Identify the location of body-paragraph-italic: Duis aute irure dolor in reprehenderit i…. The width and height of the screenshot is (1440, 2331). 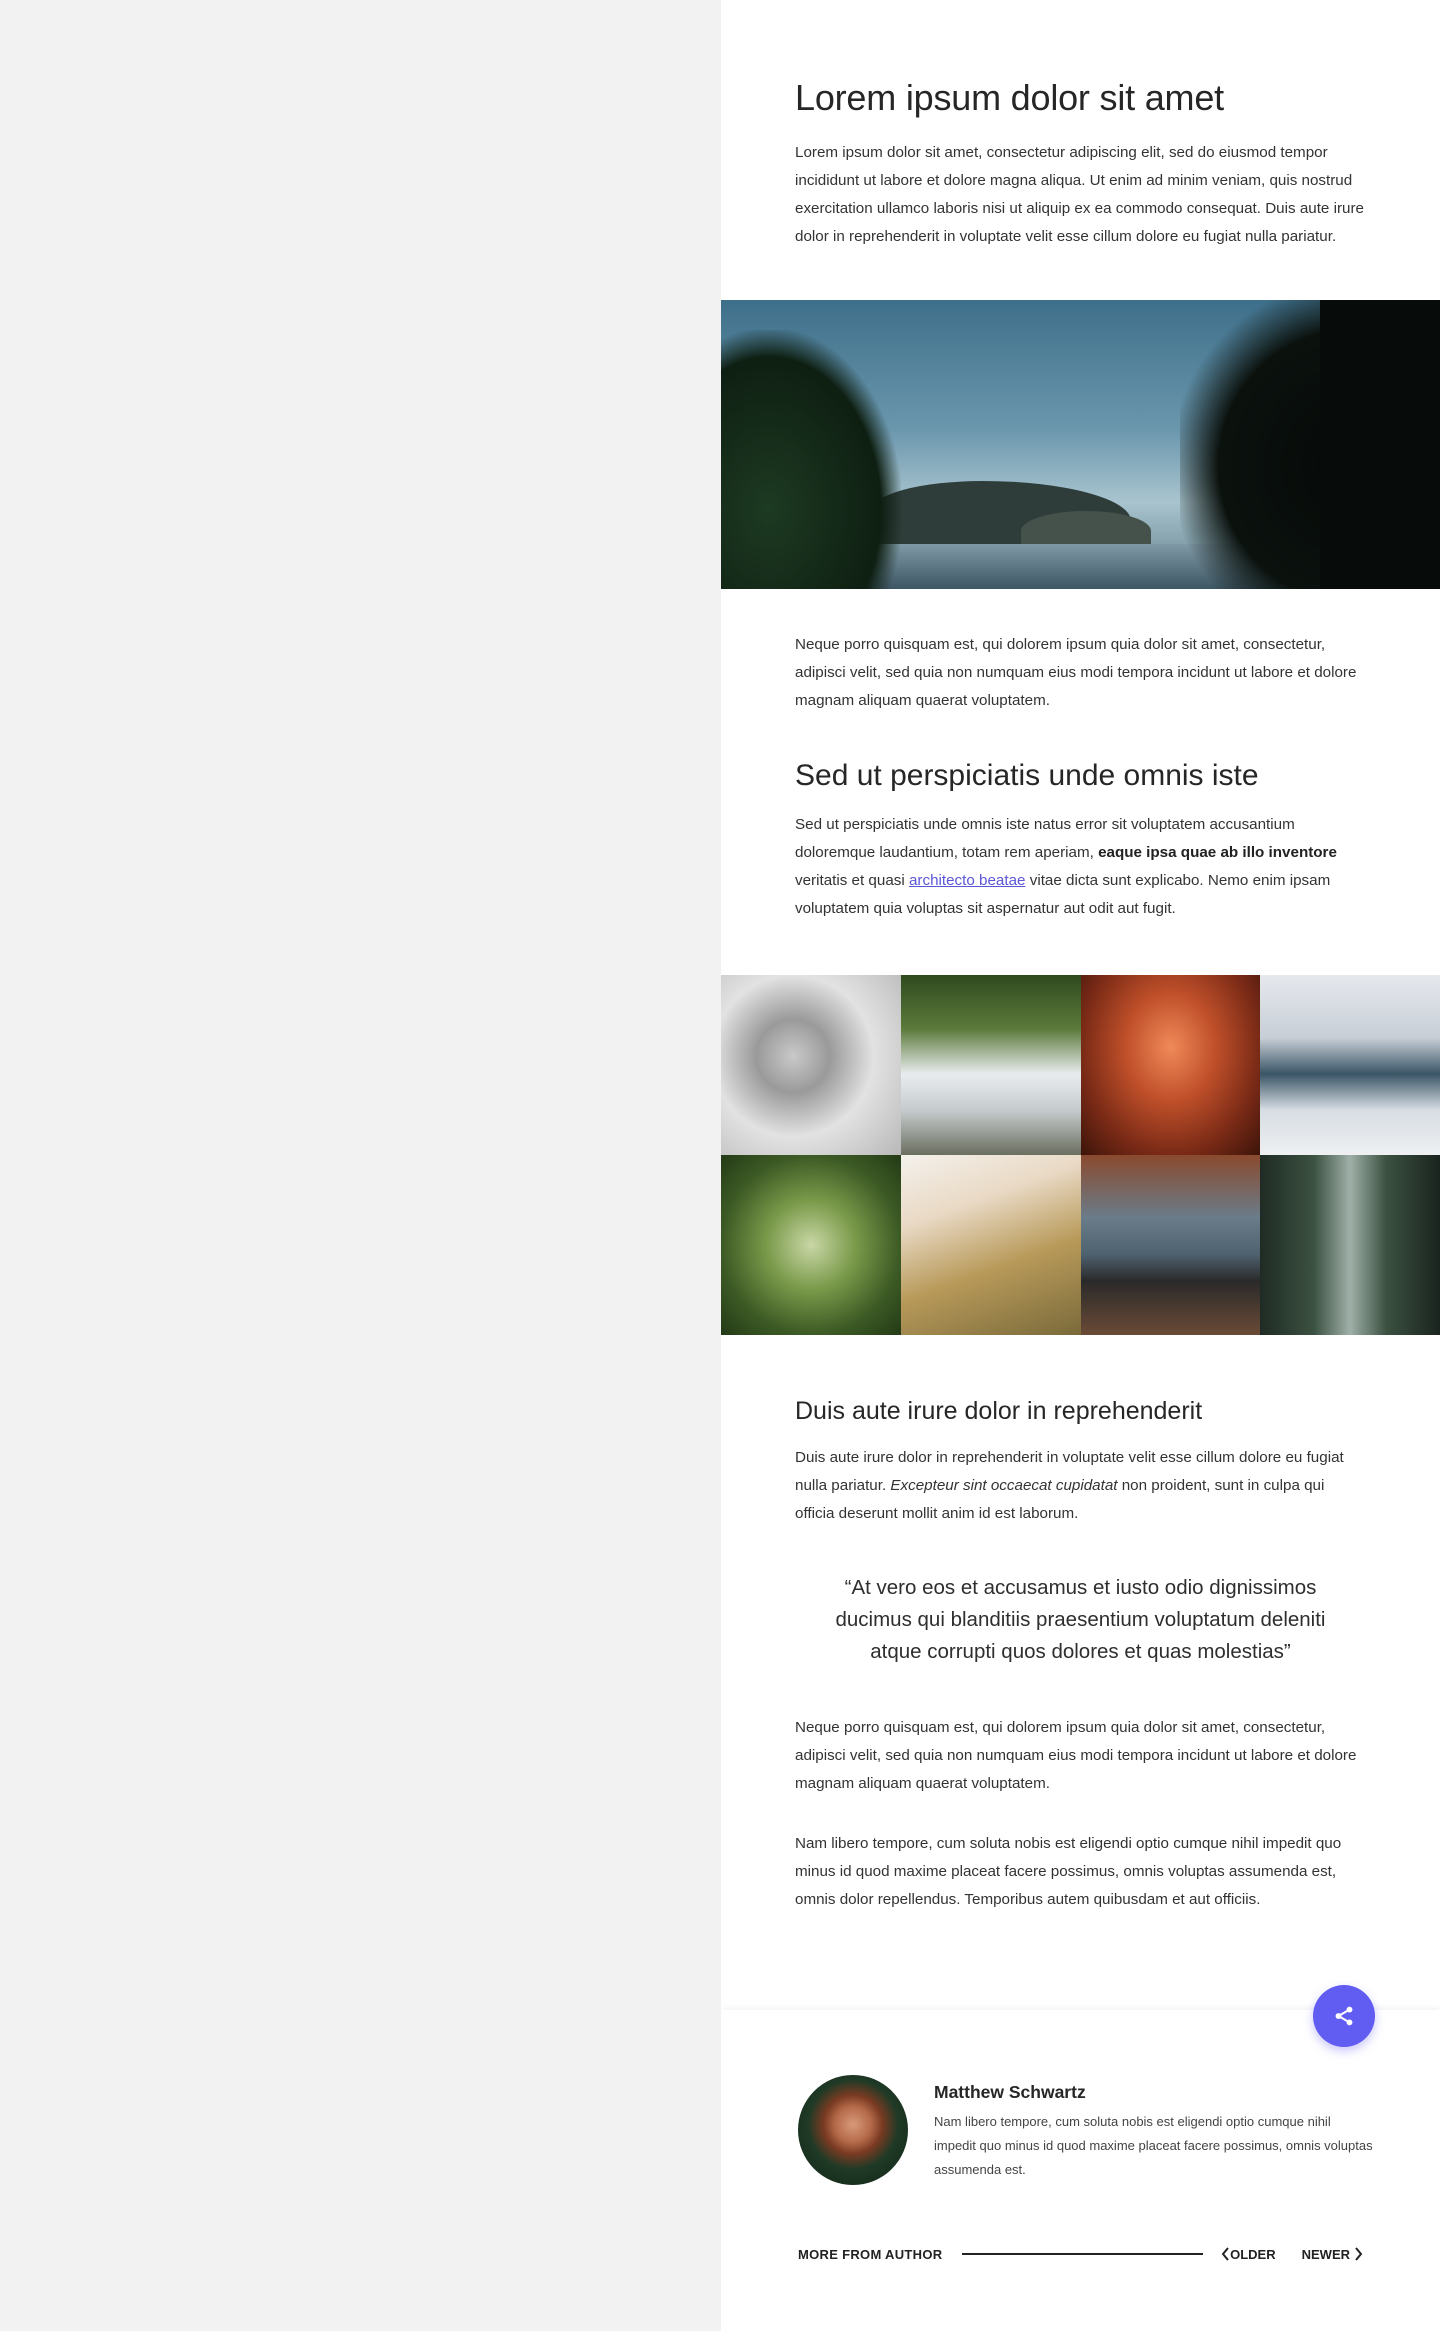
(1069, 1486).